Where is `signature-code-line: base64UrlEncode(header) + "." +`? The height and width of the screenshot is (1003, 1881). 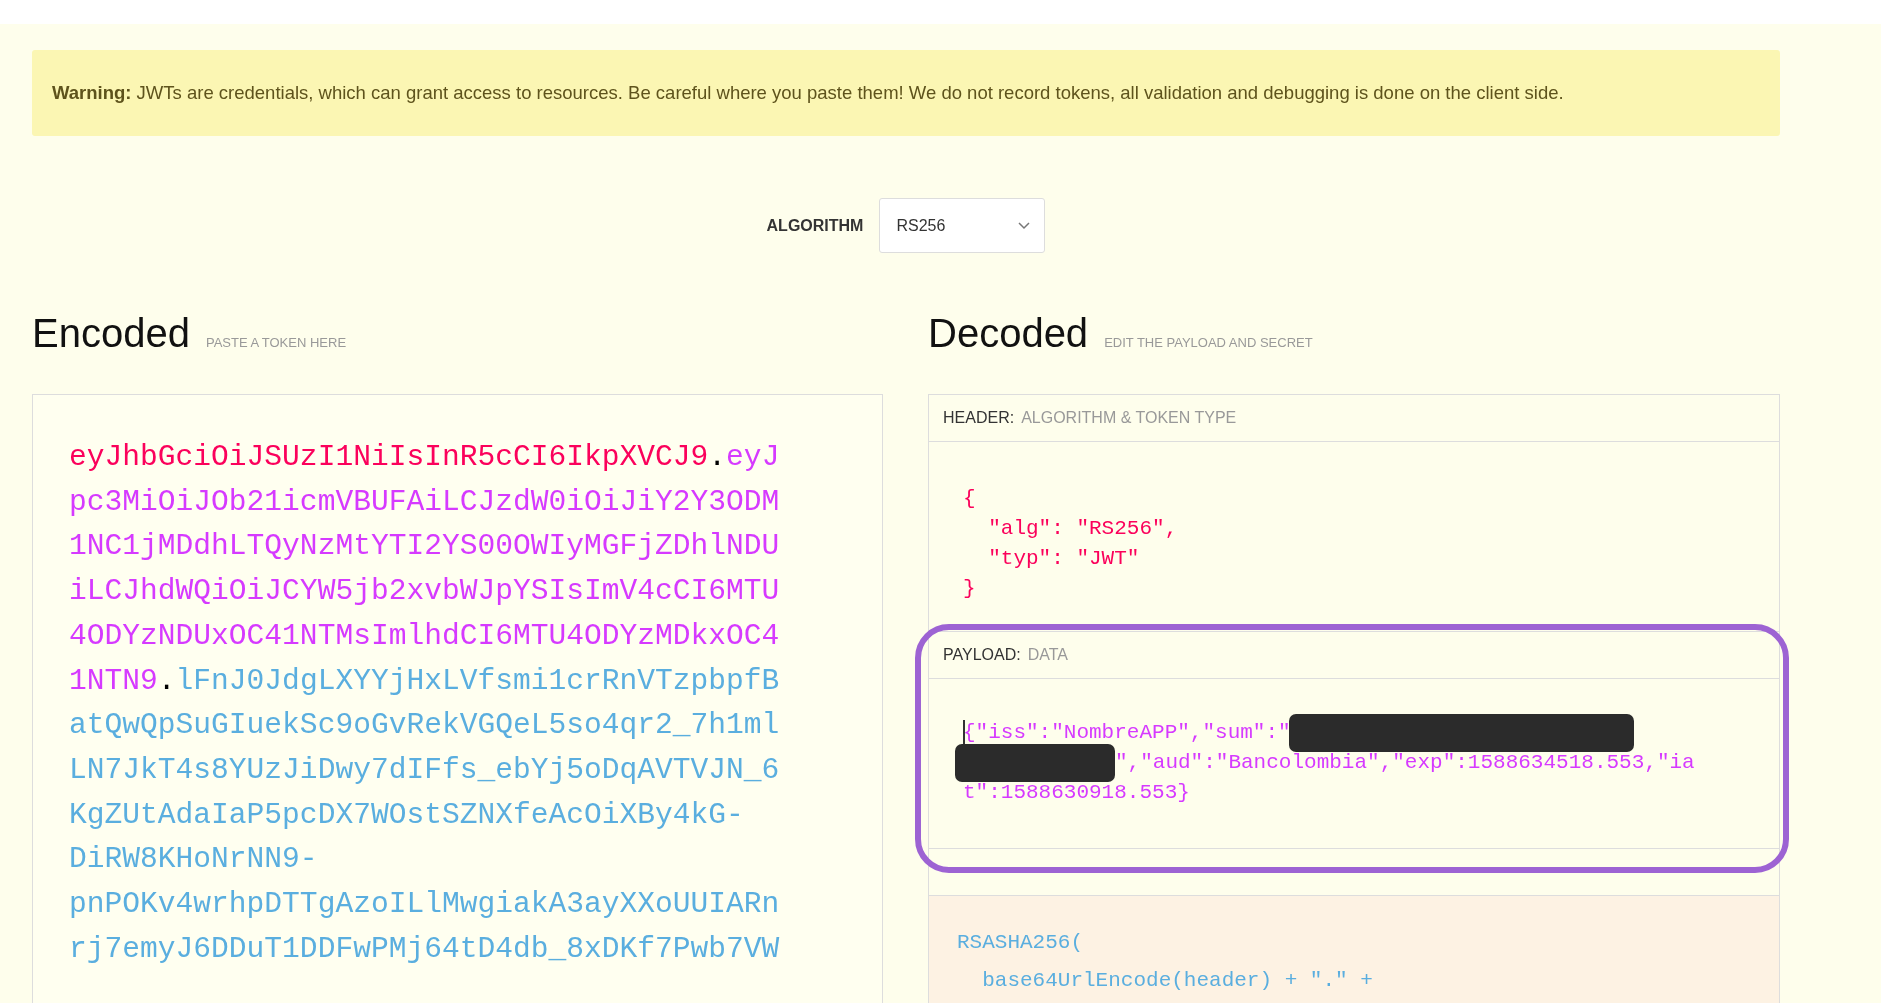
signature-code-line: base64UrlEncode(header) + "." + is located at coordinates (1177, 981).